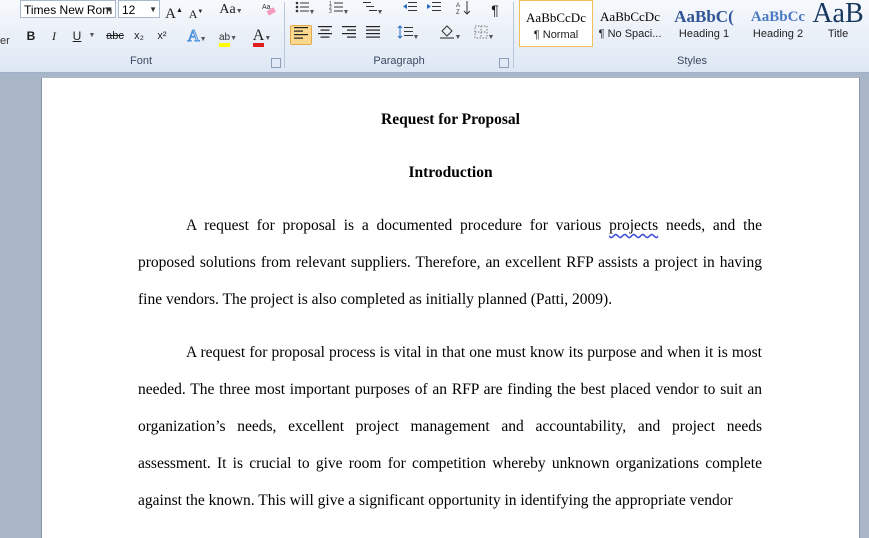 The image size is (869, 538). What do you see at coordinates (464, 10) in the screenshot?
I see `sort-icon: AZ` at bounding box center [464, 10].